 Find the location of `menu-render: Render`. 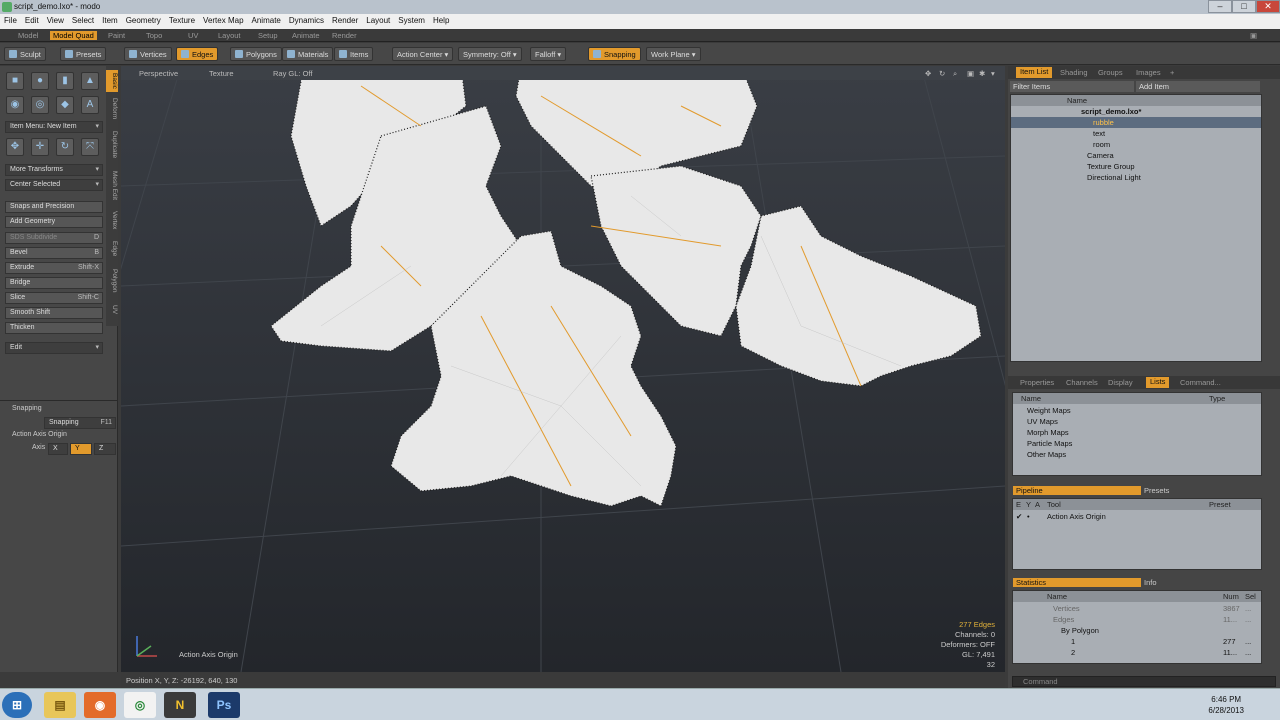

menu-render: Render is located at coordinates (345, 19).